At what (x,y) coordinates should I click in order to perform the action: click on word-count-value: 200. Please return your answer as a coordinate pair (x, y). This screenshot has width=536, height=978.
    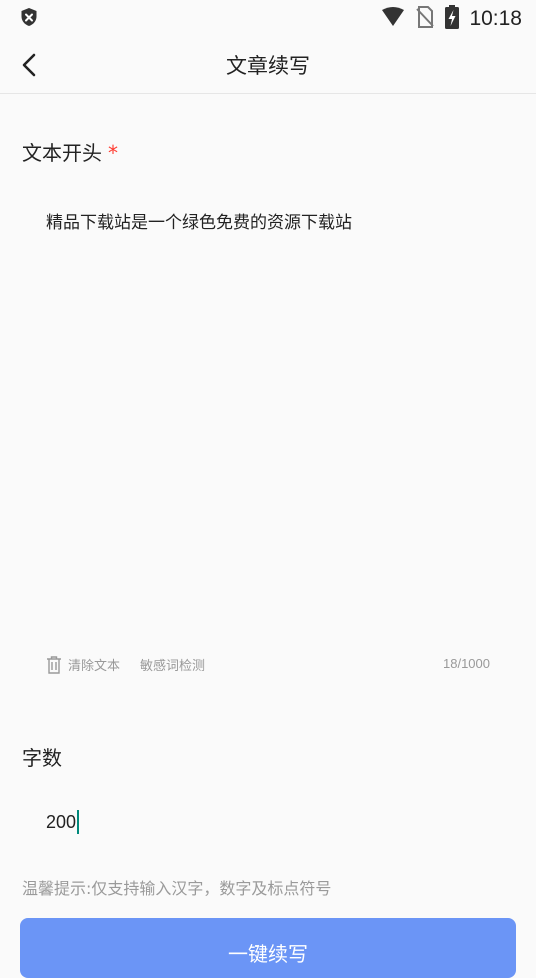
    Looking at the image, I should click on (61, 821).